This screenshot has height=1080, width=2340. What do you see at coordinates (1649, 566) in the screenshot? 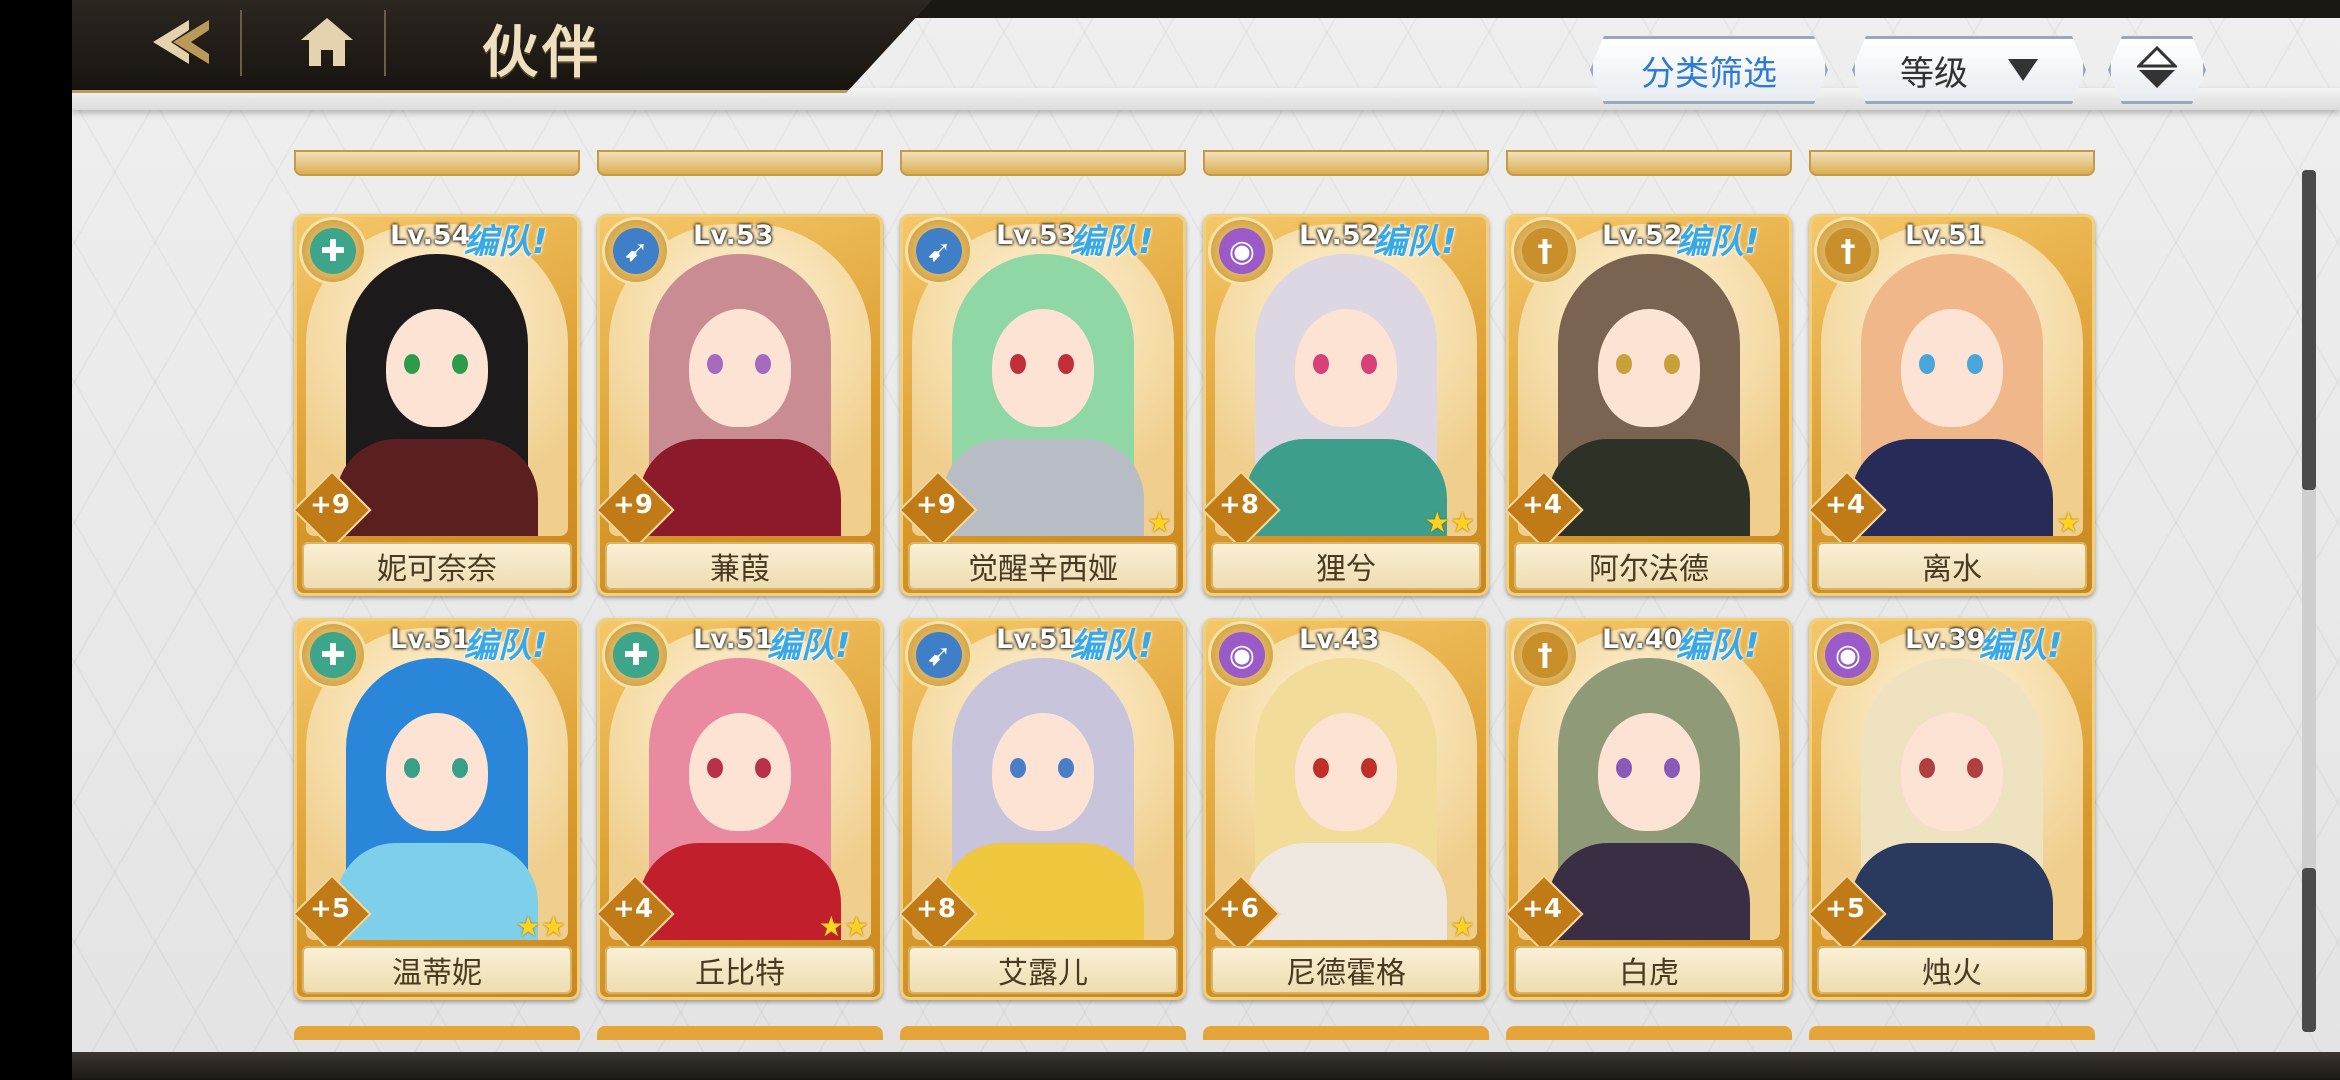
I see `partner-name: 阿尔法德` at bounding box center [1649, 566].